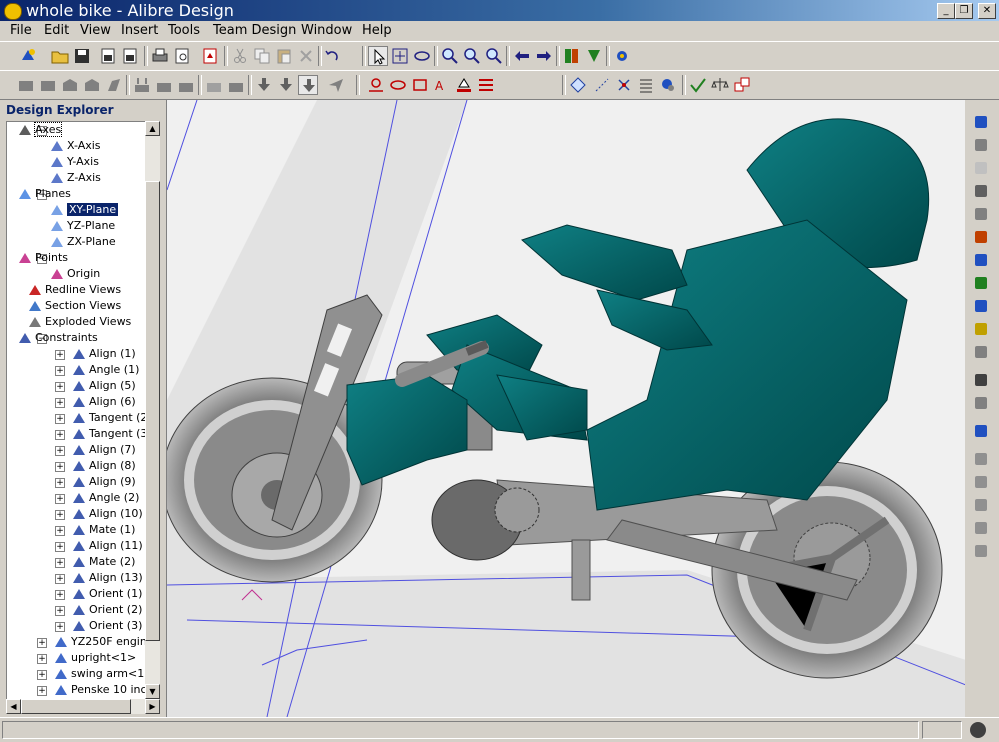 Image resolution: width=999 pixels, height=742 pixels. What do you see at coordinates (981, 145) in the screenshot?
I see `front-view-icon` at bounding box center [981, 145].